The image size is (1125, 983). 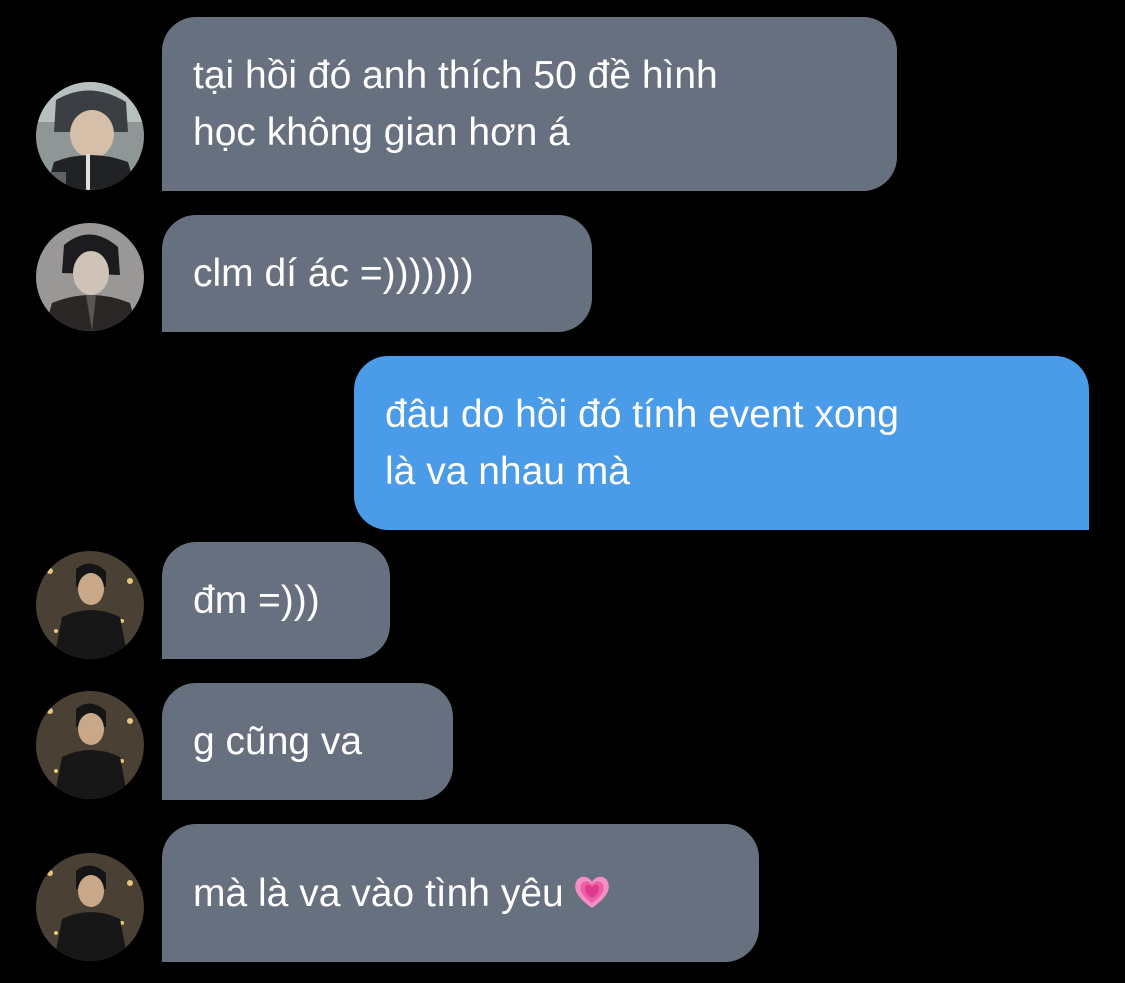 I want to click on message-line: tại hồi đó anh thích 50 đề hình, so click(x=455, y=75).